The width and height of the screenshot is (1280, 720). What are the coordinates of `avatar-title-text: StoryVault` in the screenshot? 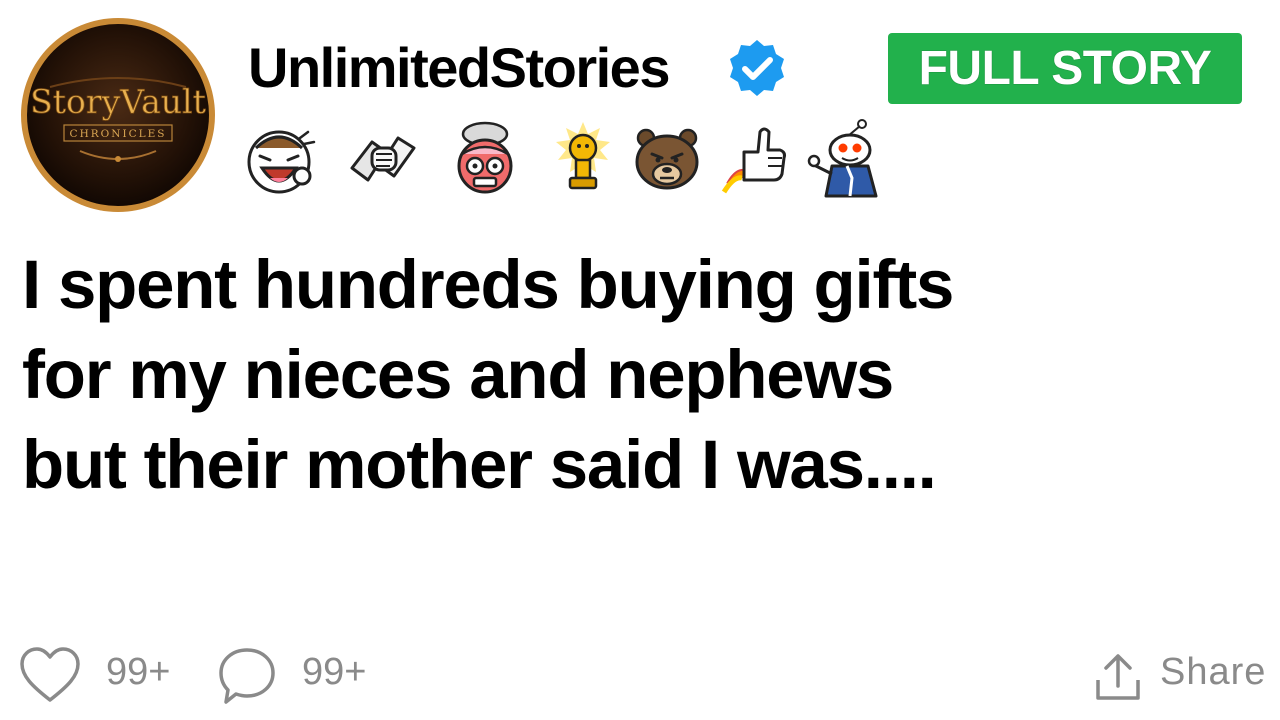 It's located at (118, 101).